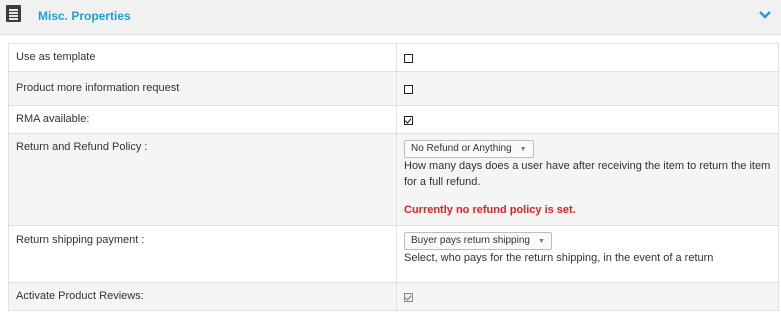 The image size is (781, 324). I want to click on table-row: Activate Product Reviews:, so click(393, 296).